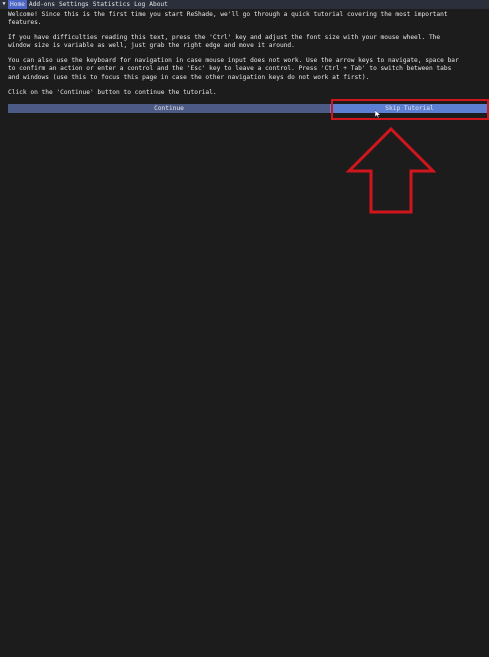  I want to click on continue-button: Continue, so click(169, 108).